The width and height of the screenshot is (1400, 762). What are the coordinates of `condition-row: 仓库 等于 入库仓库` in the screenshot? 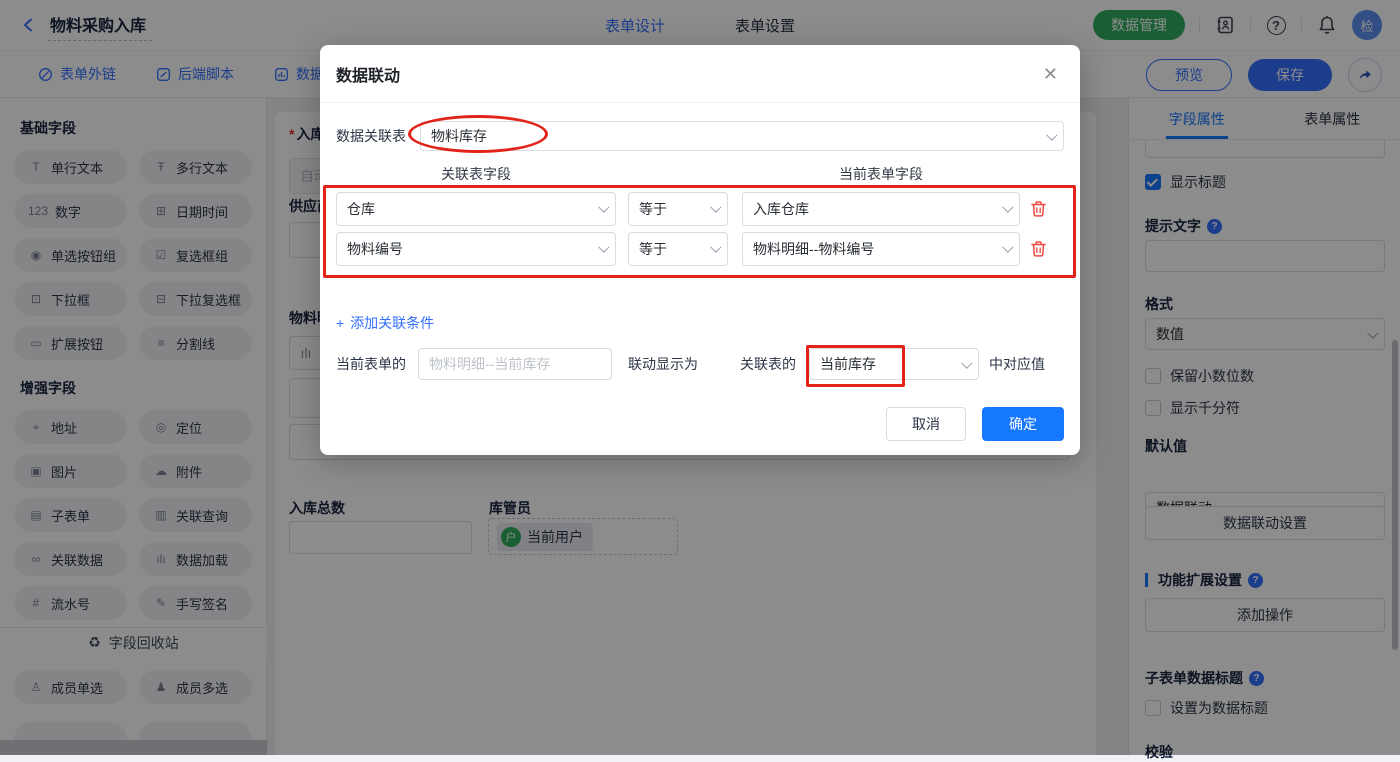 It's located at (700, 209).